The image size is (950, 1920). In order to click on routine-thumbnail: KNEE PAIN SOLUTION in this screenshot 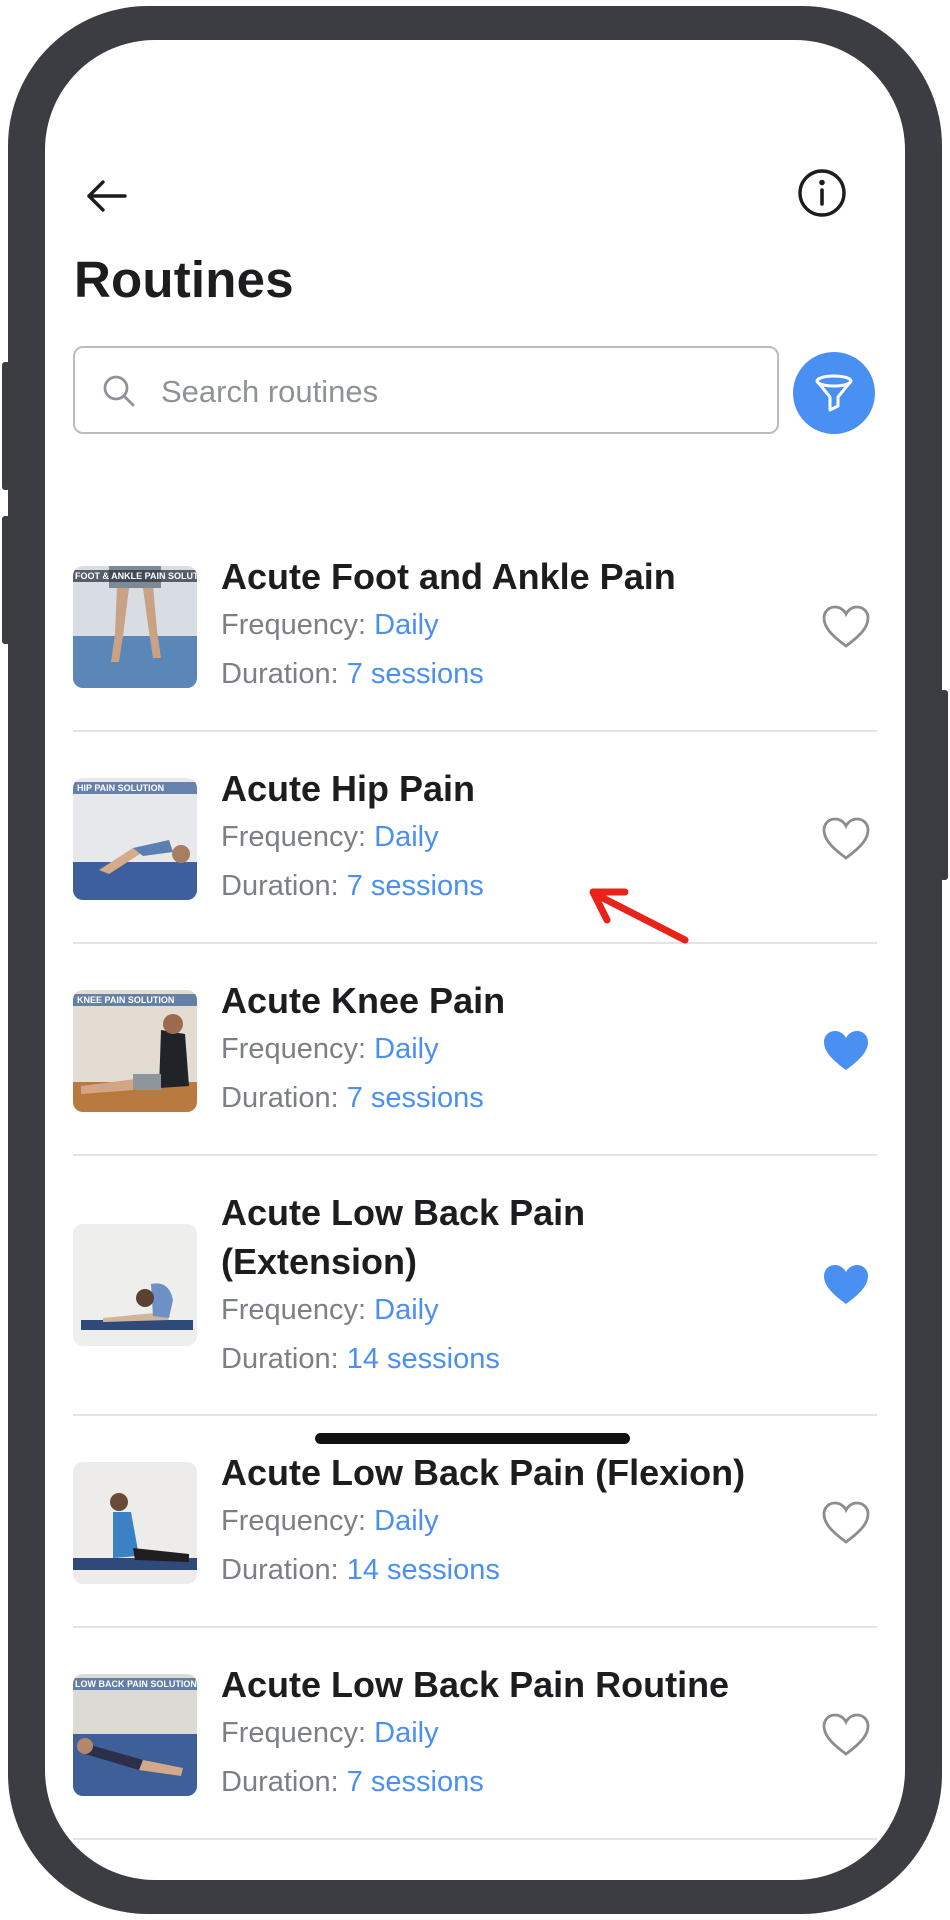, I will do `click(135, 1051)`.